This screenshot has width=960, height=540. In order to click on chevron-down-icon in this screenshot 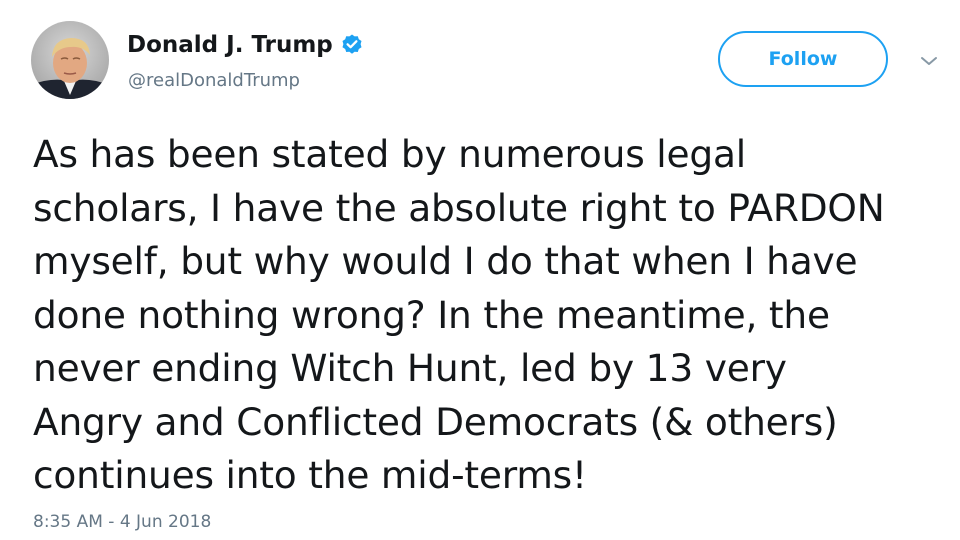, I will do `click(929, 61)`.